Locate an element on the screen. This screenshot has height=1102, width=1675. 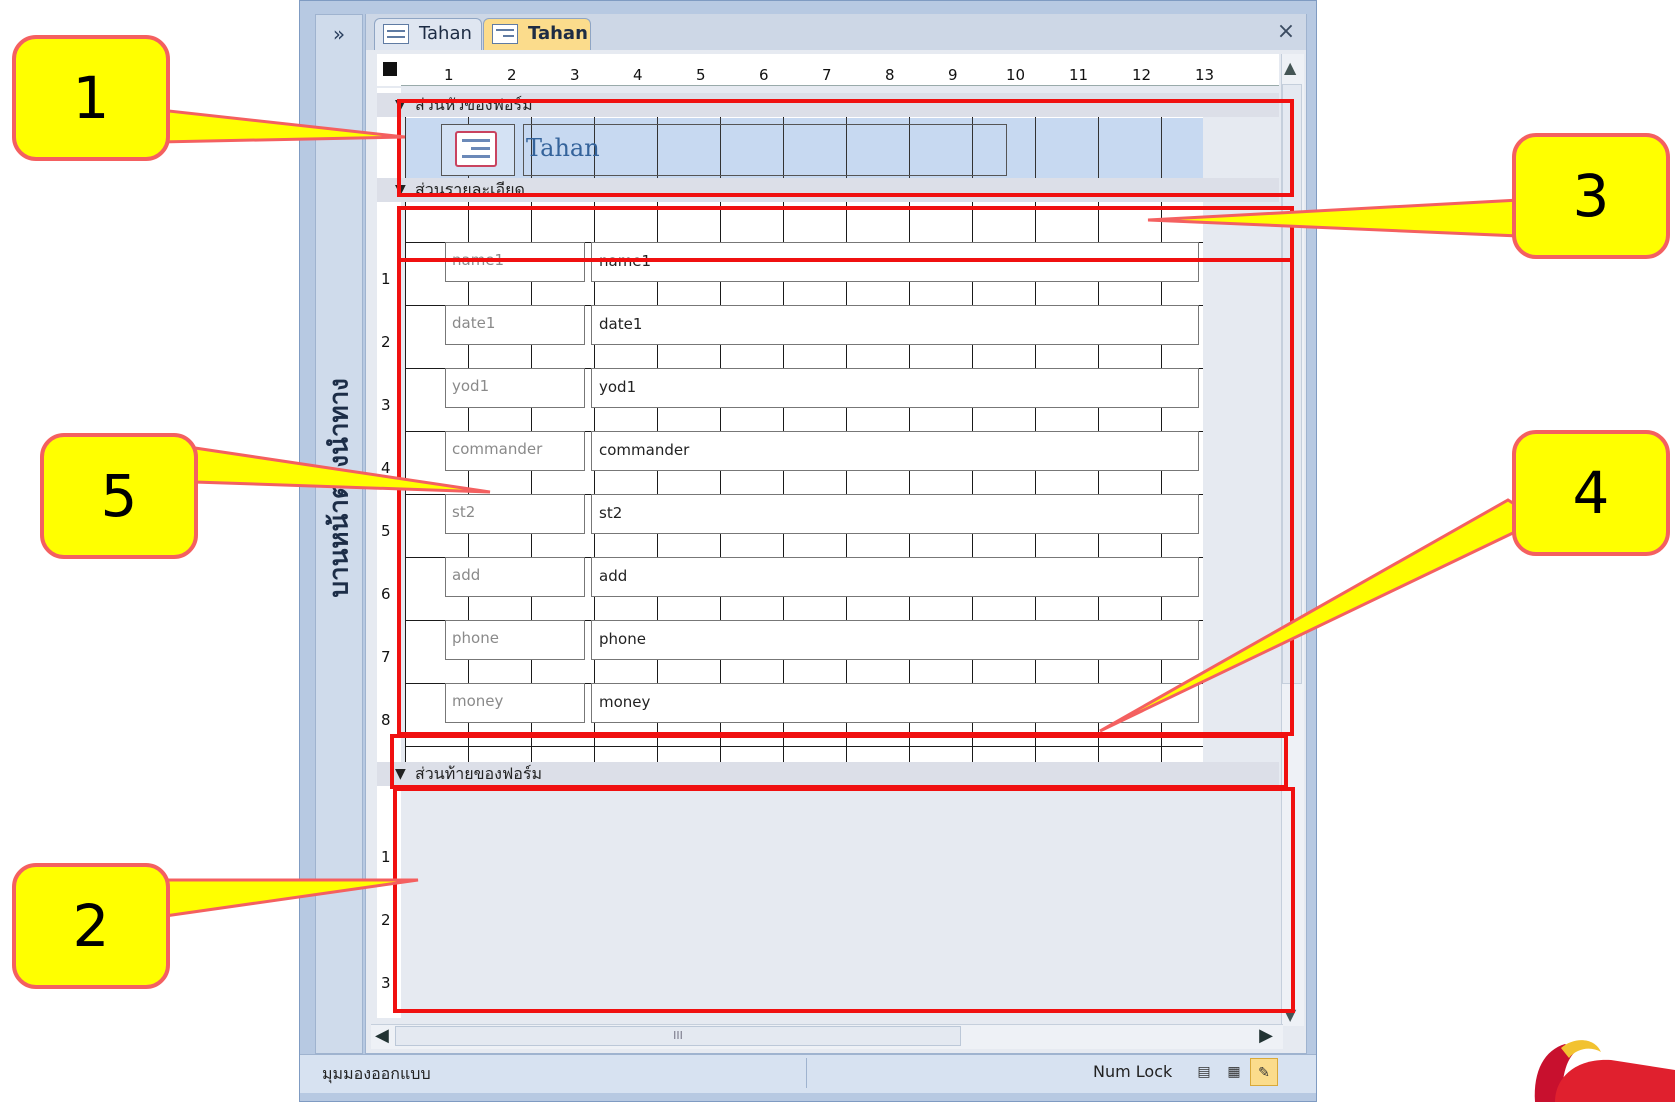
callout-3: 3 is located at coordinates (1591, 196).